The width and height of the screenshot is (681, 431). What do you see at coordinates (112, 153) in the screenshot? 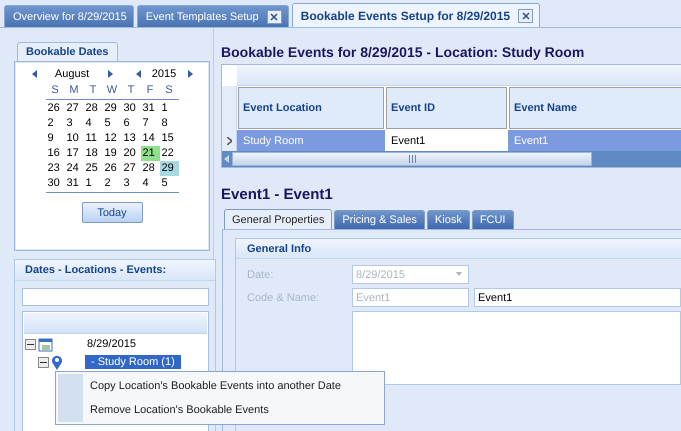
I see `calendar-day: 19` at bounding box center [112, 153].